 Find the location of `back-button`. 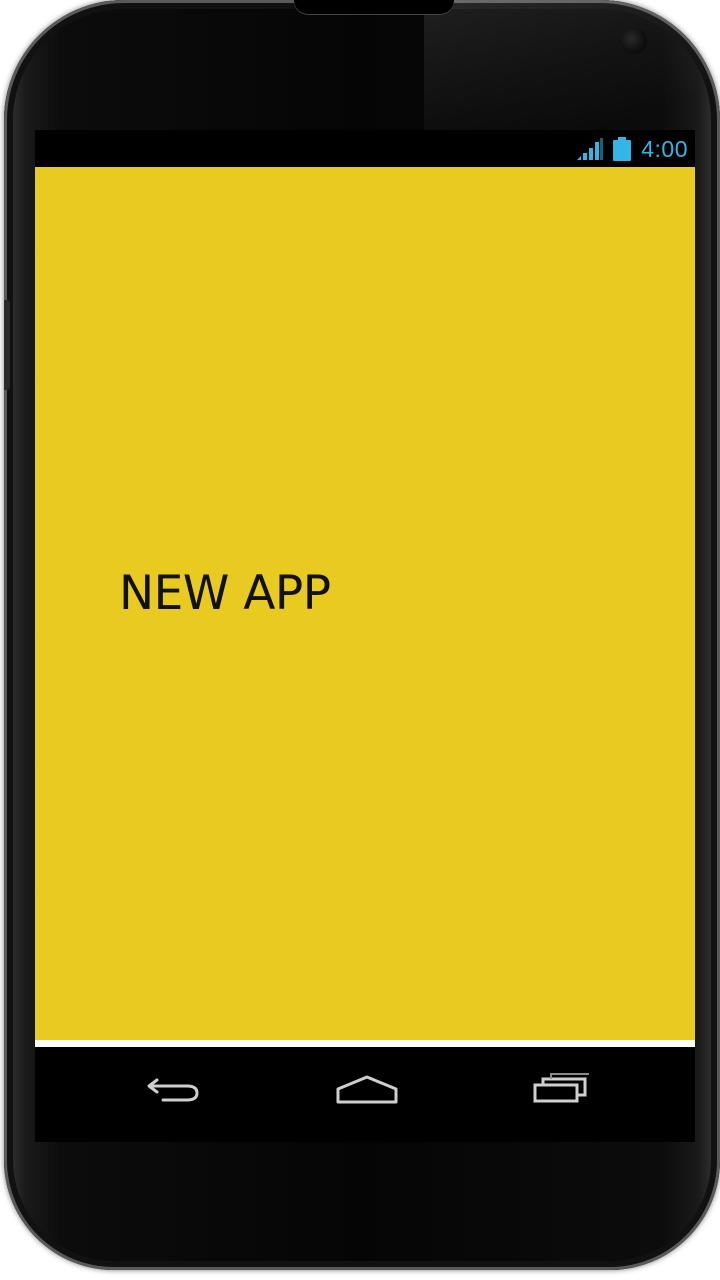

back-button is located at coordinates (174, 1088).